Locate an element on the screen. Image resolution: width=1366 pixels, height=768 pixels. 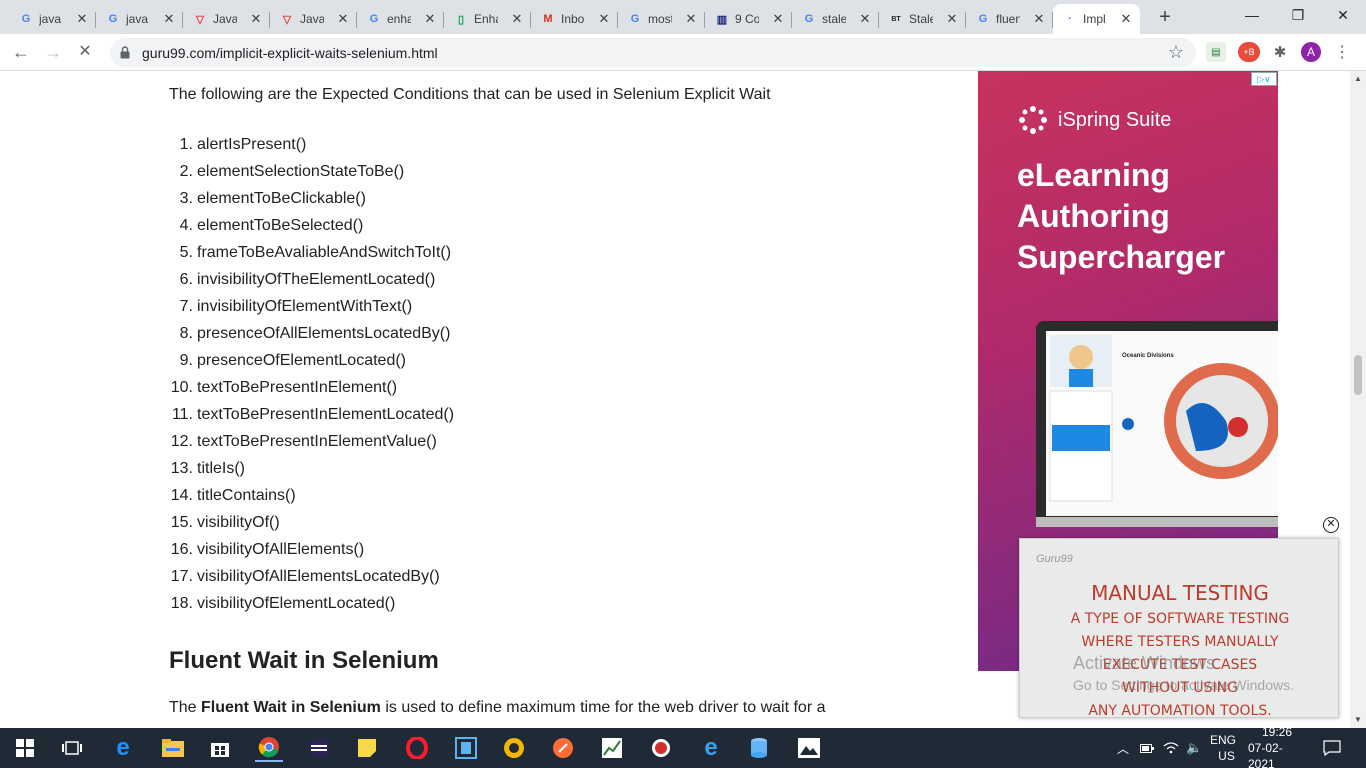
condition-item: 14. titleContains() is located at coordinates (310, 500).